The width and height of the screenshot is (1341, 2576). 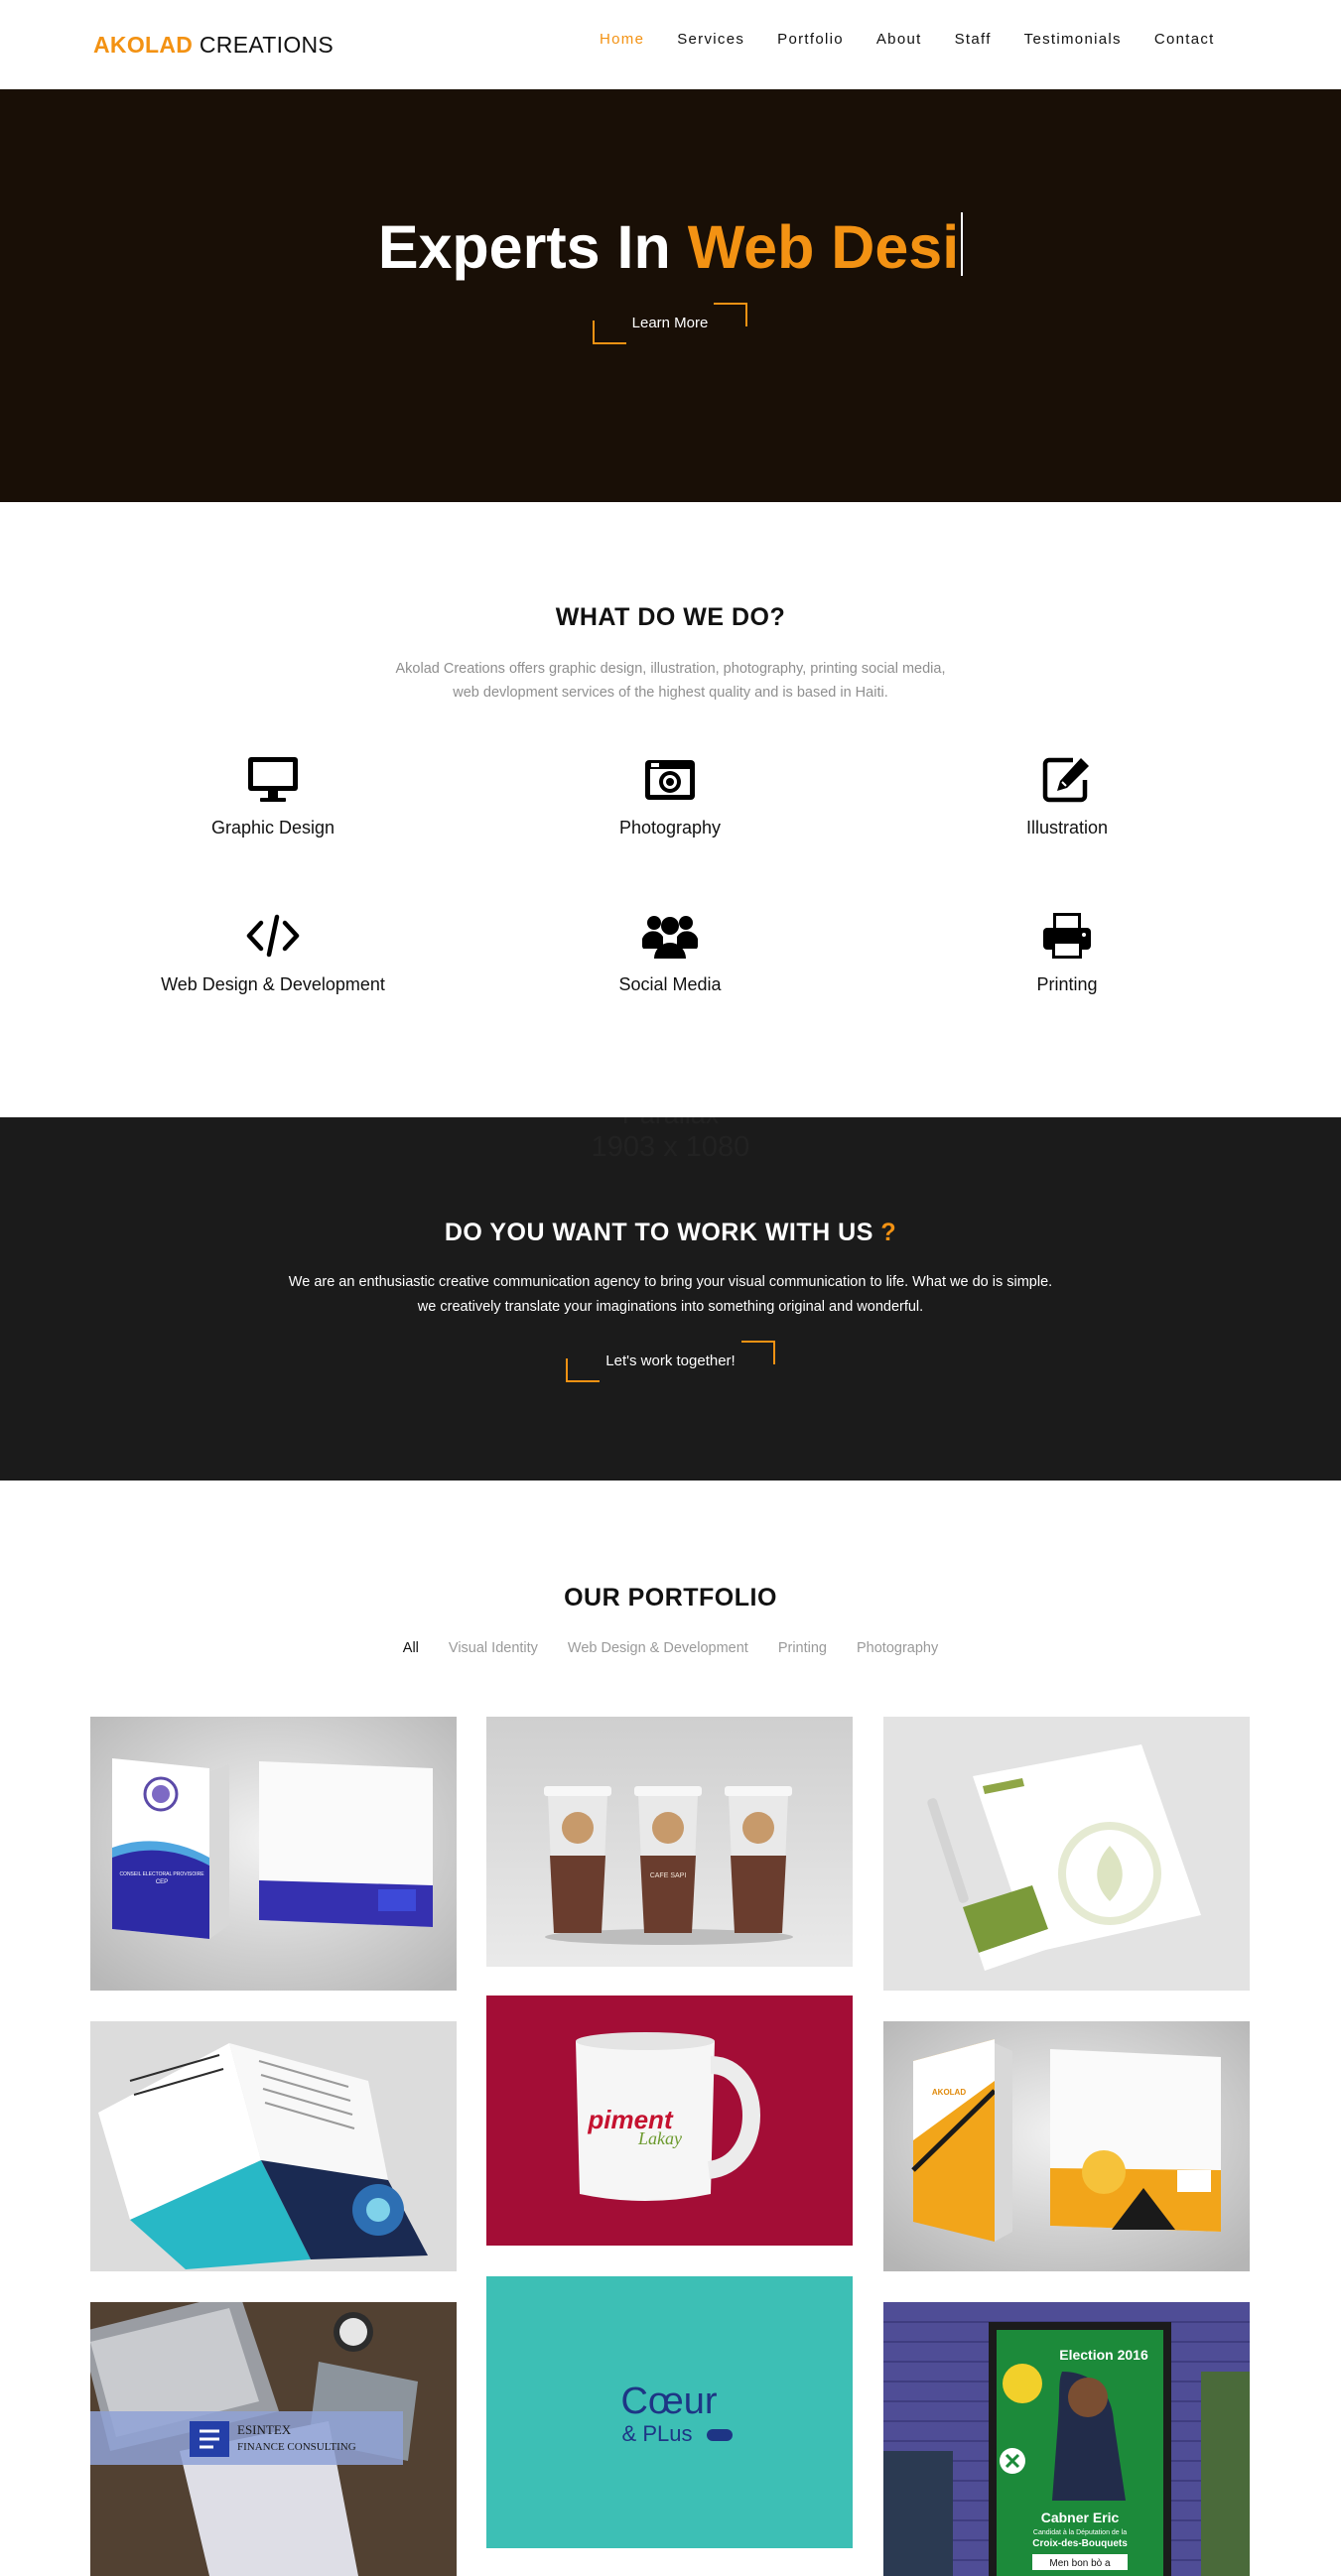 What do you see at coordinates (659, 2138) in the screenshot?
I see `tile-text-lakay: Lakay` at bounding box center [659, 2138].